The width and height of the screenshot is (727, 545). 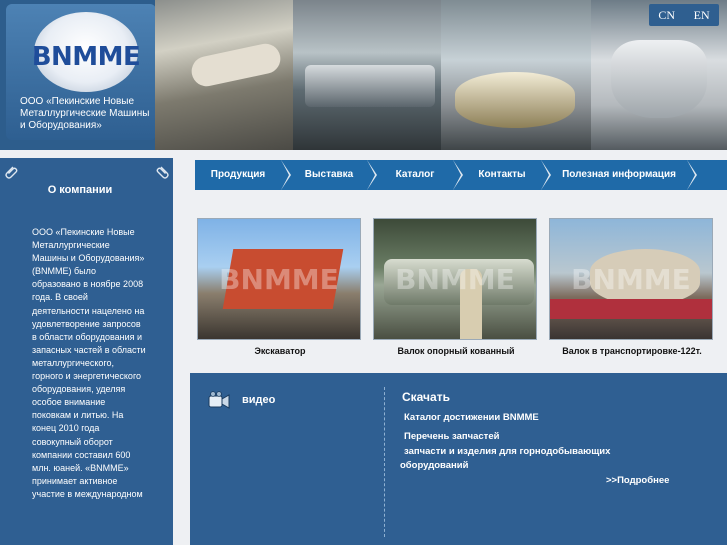 What do you see at coordinates (280, 351) in the screenshot?
I see `product-caption: Экскаватор` at bounding box center [280, 351].